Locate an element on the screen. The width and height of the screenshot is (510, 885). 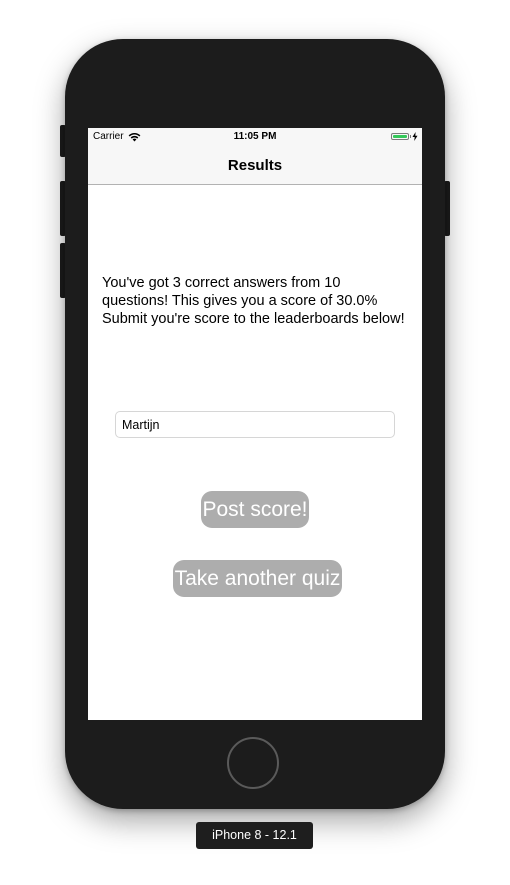
battery-indicator is located at coordinates (404, 136).